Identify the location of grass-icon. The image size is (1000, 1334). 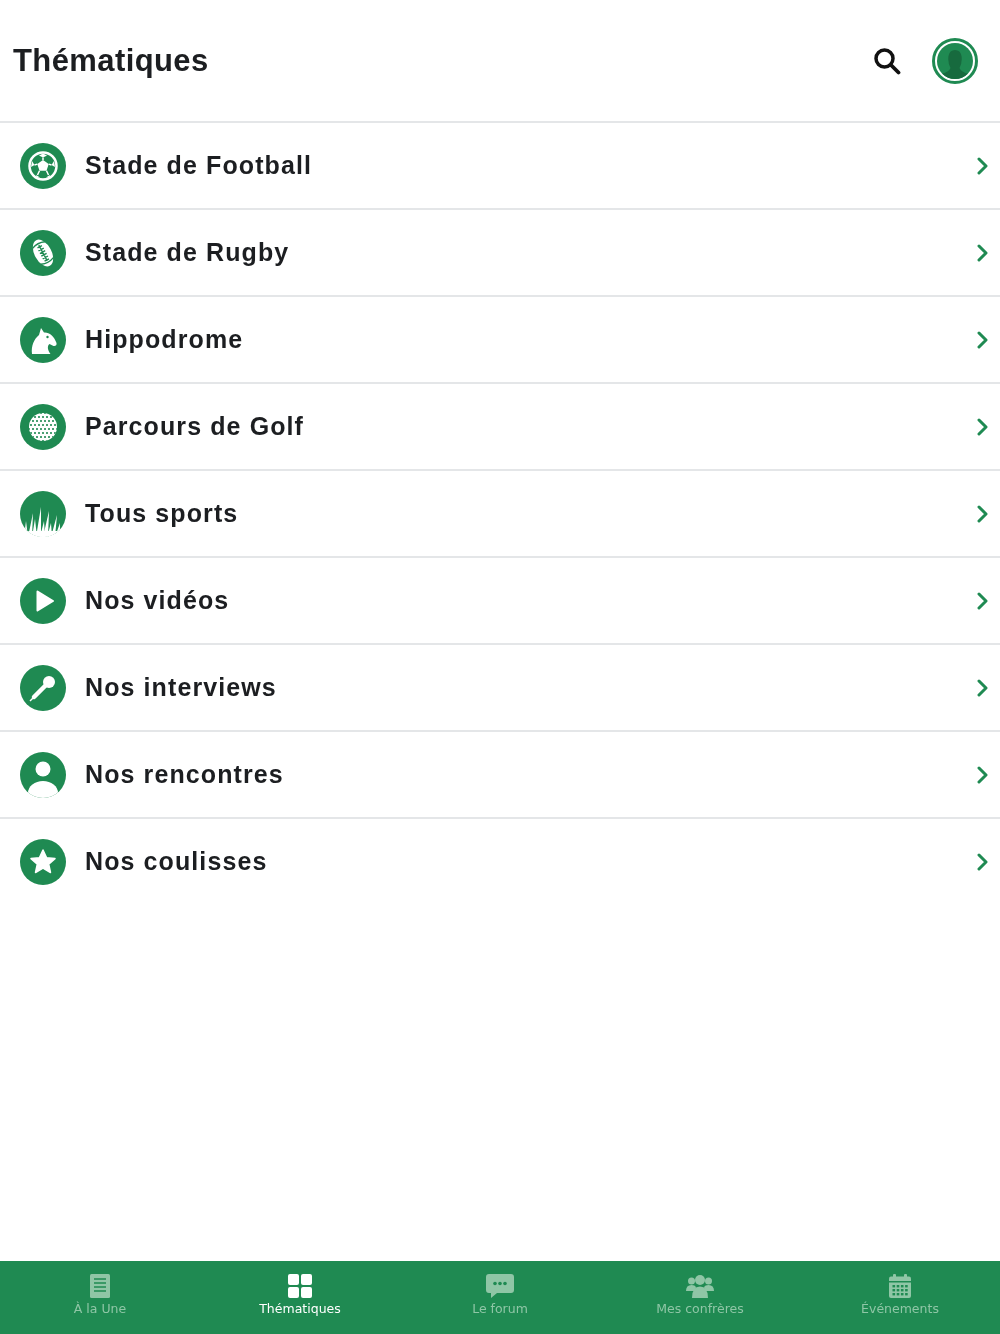
(43, 513).